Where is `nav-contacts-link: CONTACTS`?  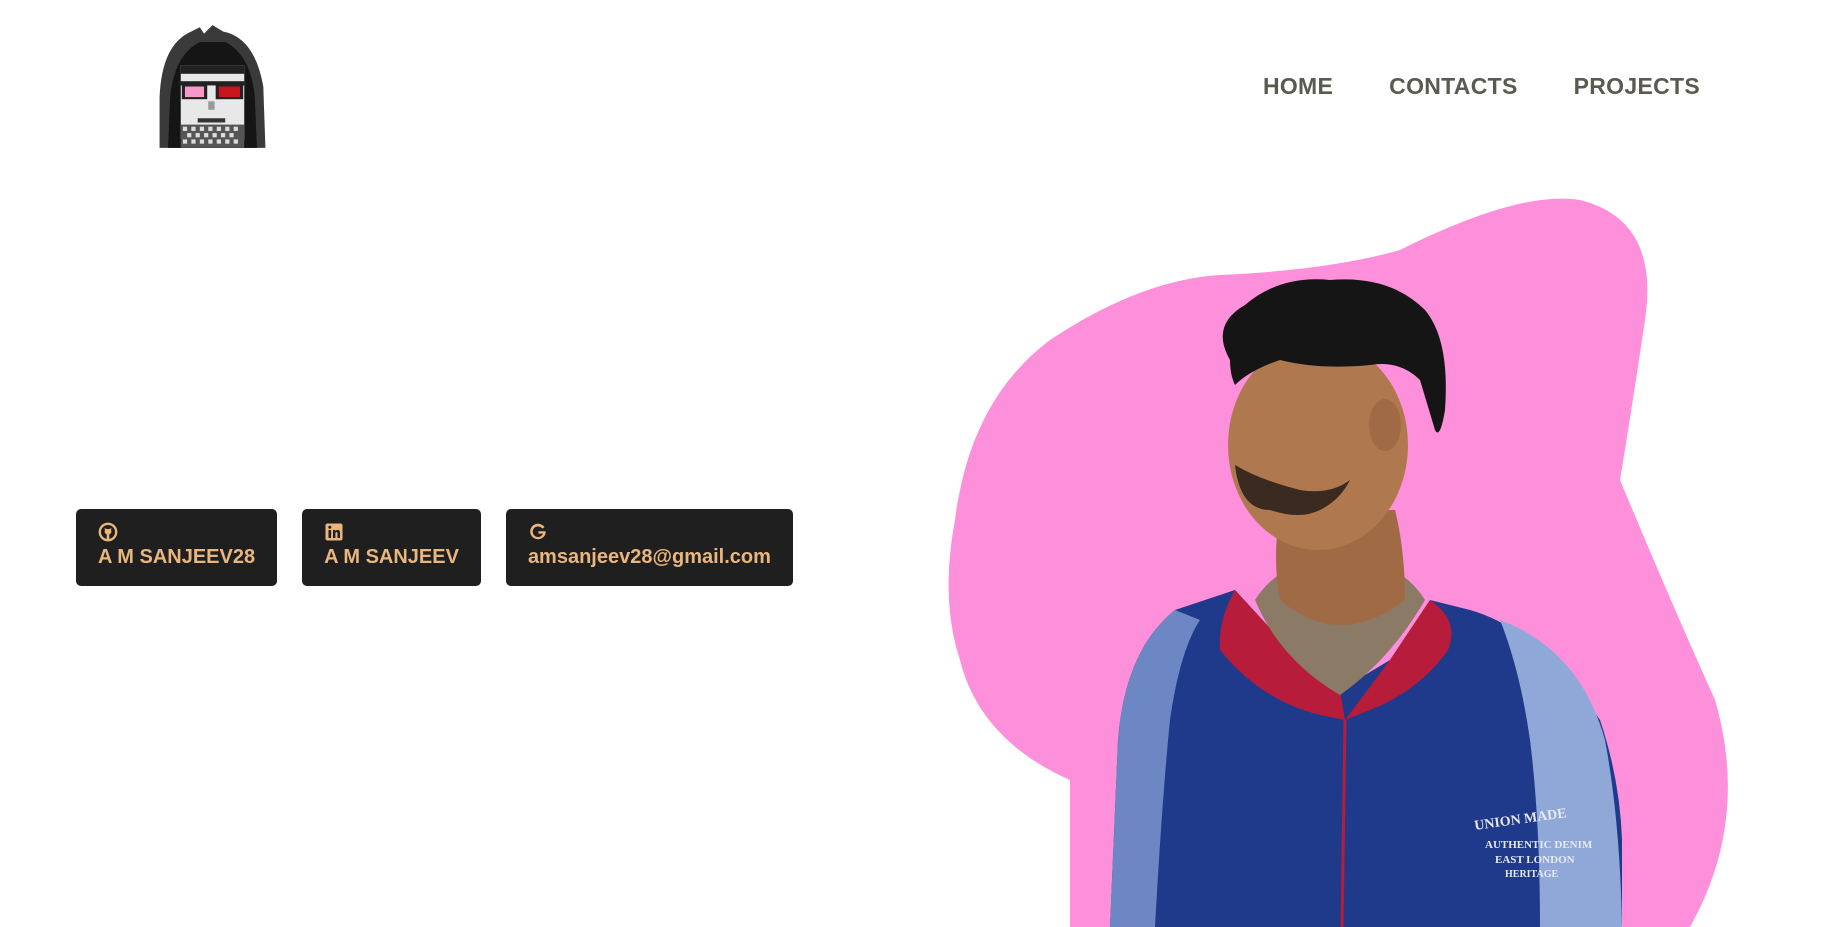 nav-contacts-link: CONTACTS is located at coordinates (1453, 86).